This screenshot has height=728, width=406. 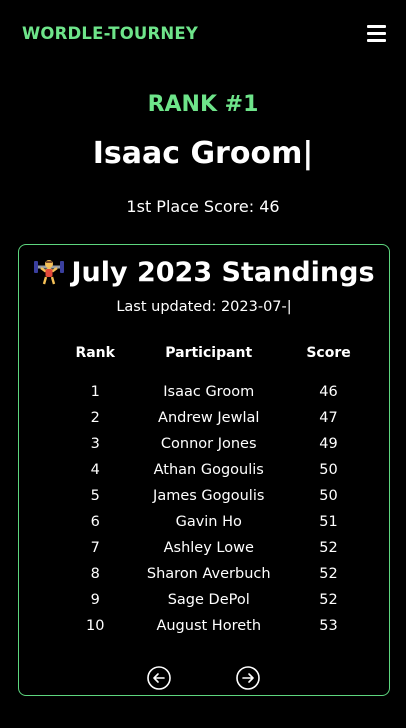 What do you see at coordinates (208, 548) in the screenshot?
I see `participant-cell: Ashley Lowe` at bounding box center [208, 548].